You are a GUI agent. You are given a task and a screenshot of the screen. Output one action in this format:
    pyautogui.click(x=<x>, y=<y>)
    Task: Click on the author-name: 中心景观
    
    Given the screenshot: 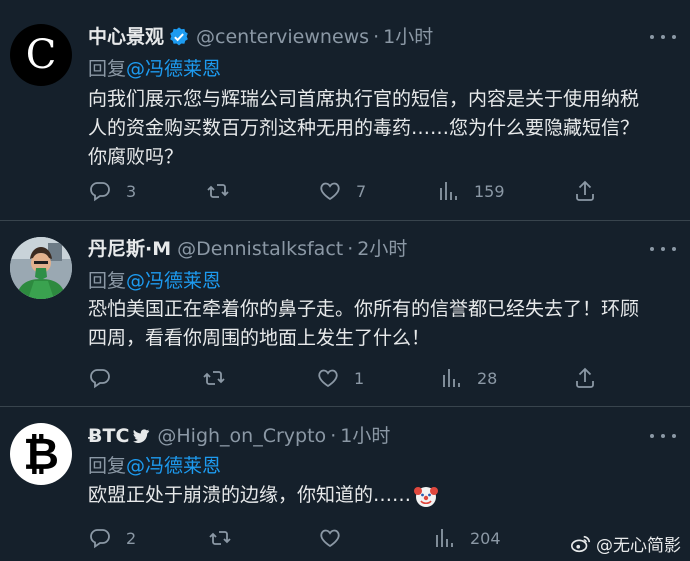 What is the action you would take?
    pyautogui.click(x=126, y=37)
    